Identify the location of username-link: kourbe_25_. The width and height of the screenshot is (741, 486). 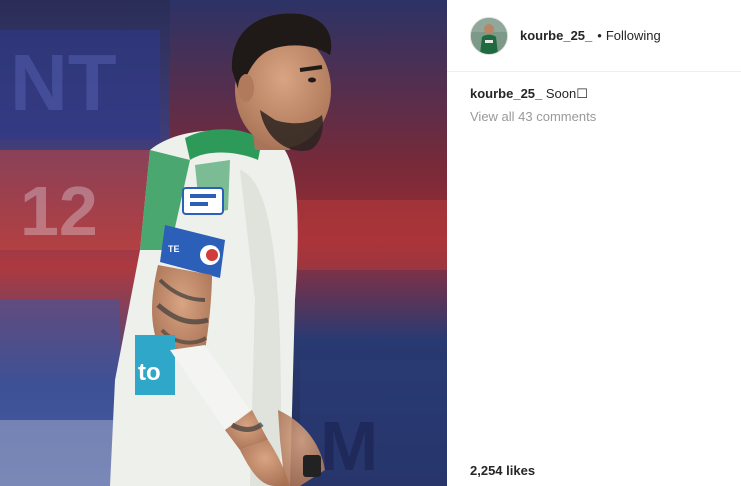
(556, 35).